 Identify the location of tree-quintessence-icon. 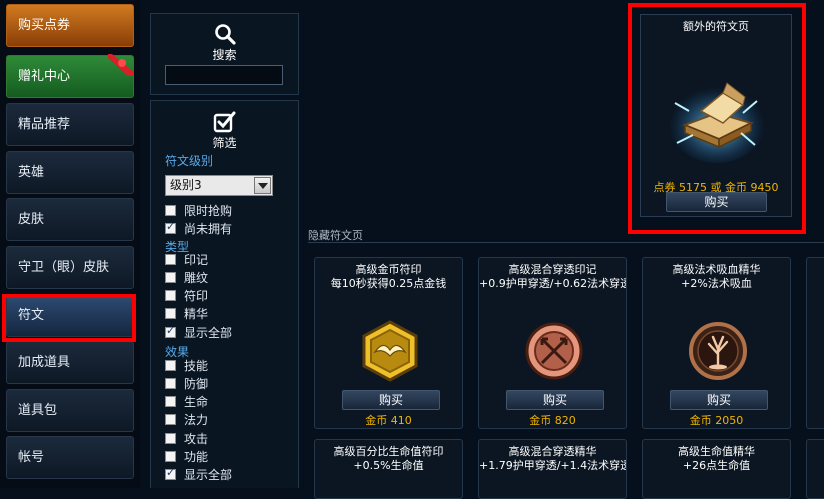
(718, 351).